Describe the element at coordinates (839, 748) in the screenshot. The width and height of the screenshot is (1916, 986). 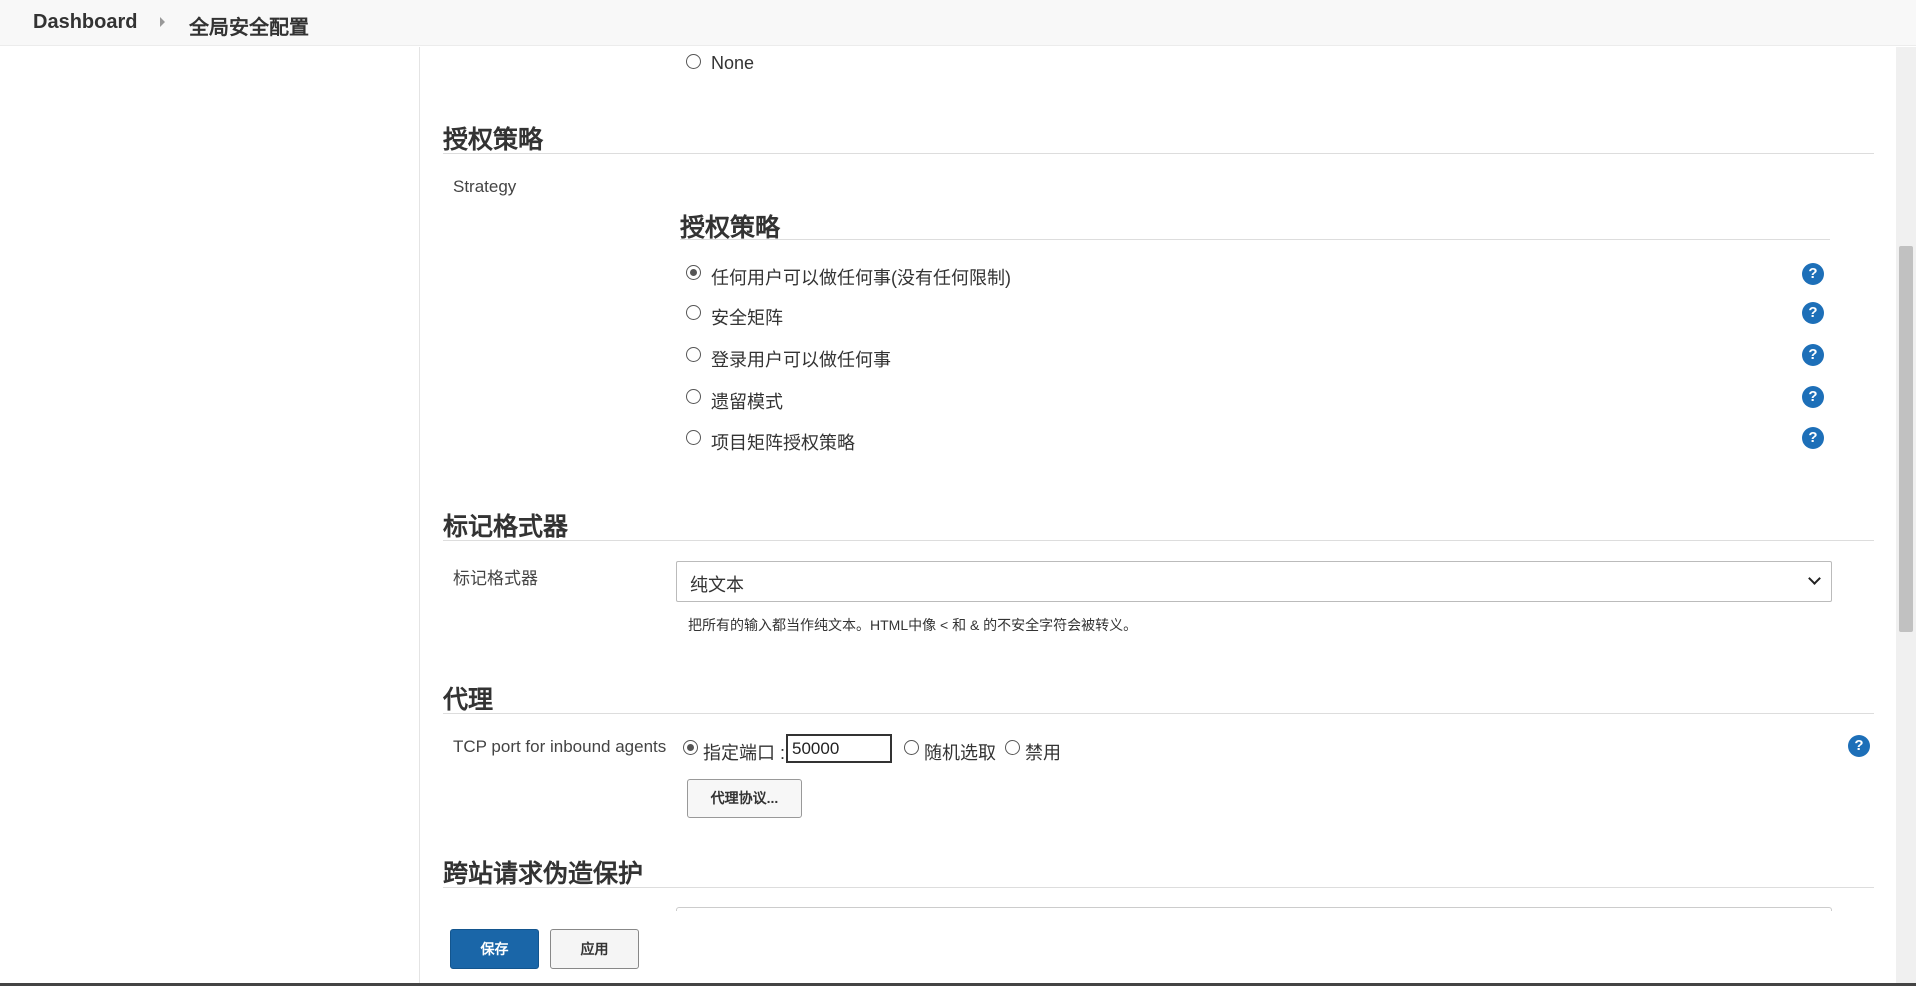
I see `tcp-port-input` at that location.